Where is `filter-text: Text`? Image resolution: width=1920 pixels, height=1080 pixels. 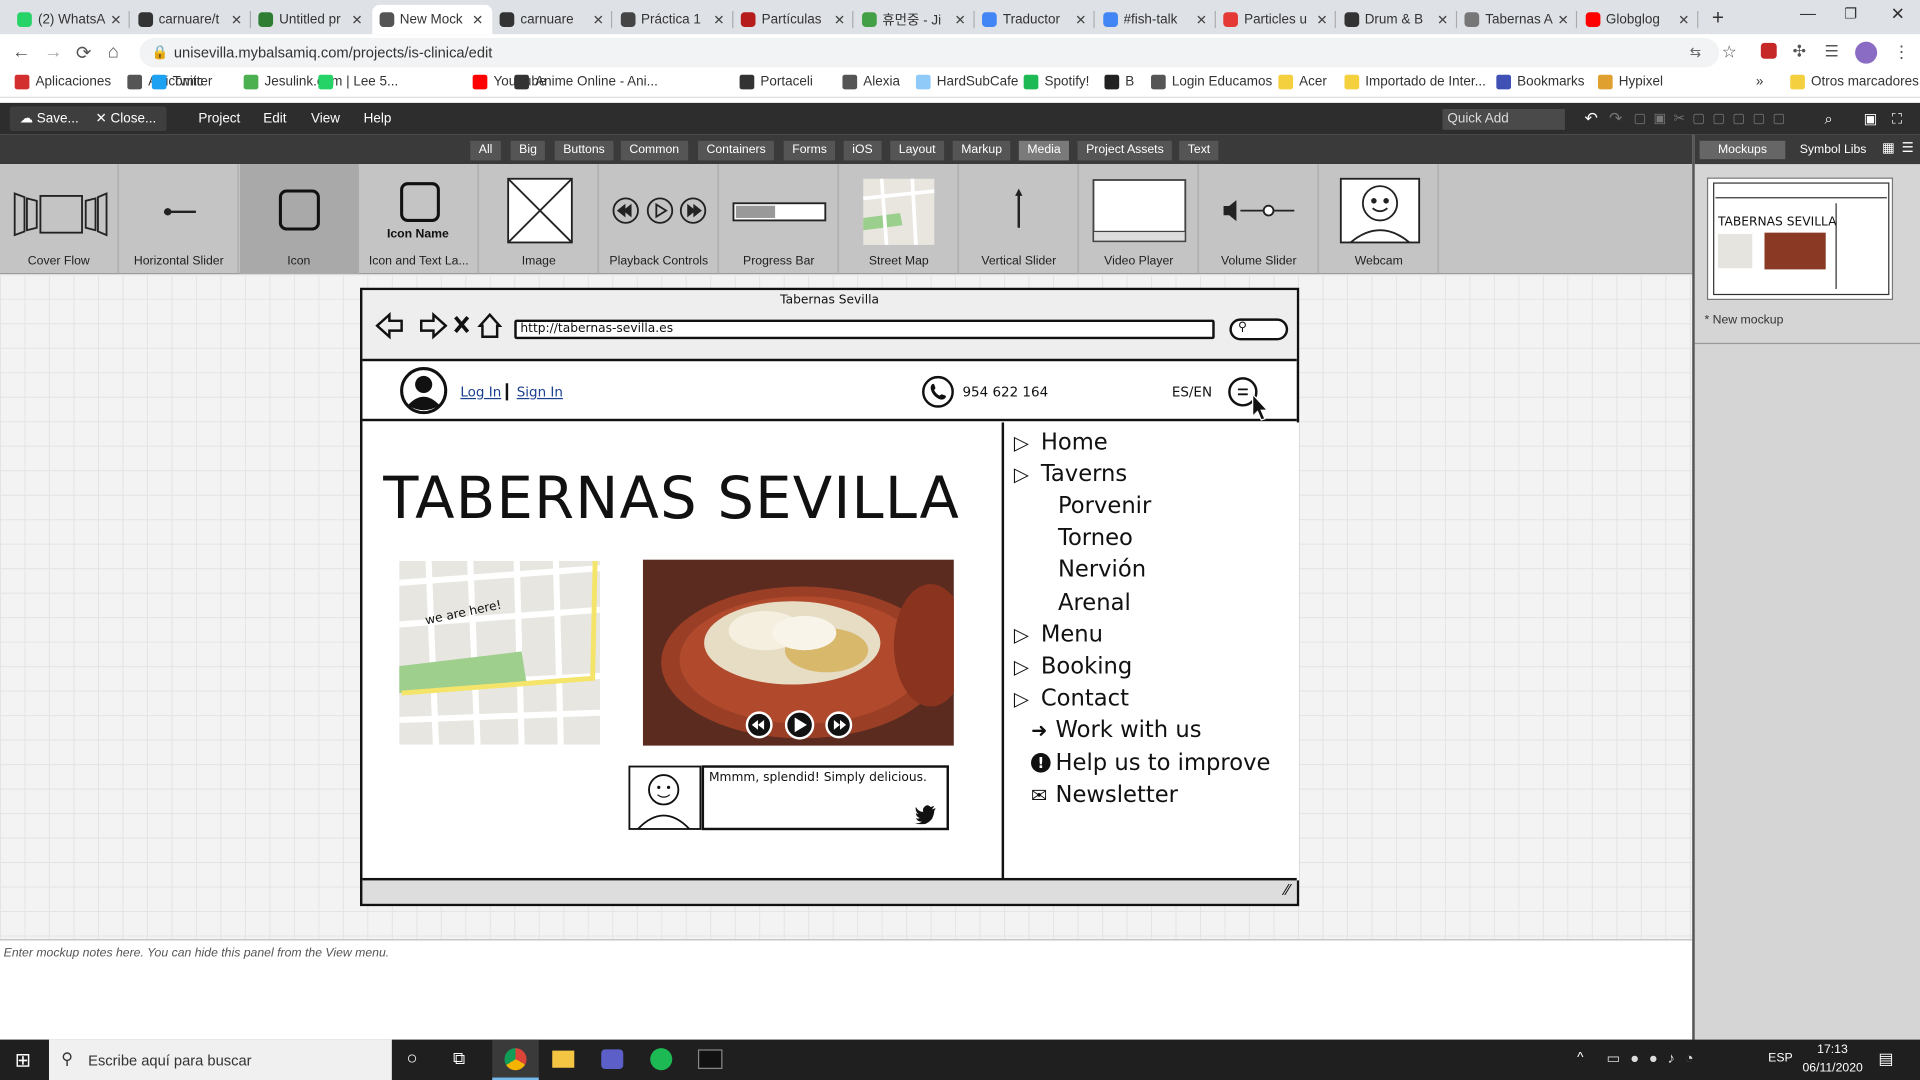 filter-text: Text is located at coordinates (1199, 150).